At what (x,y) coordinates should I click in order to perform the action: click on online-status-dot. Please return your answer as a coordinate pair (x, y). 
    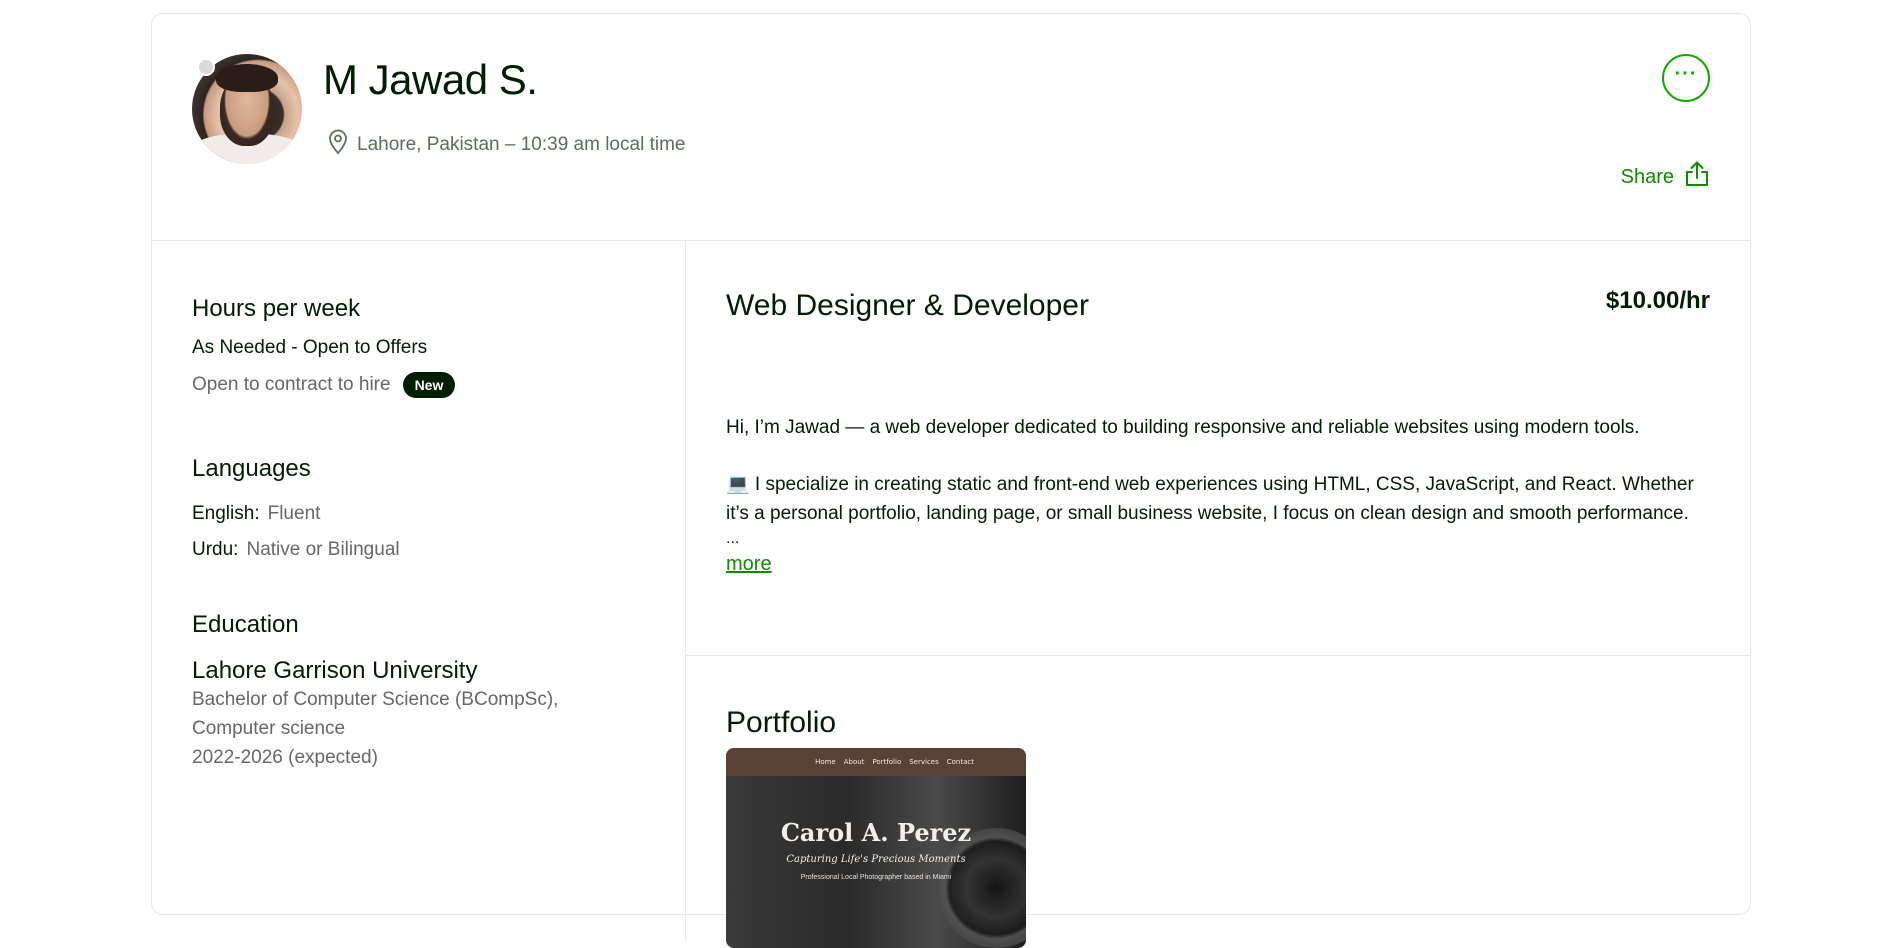
    Looking at the image, I should click on (206, 67).